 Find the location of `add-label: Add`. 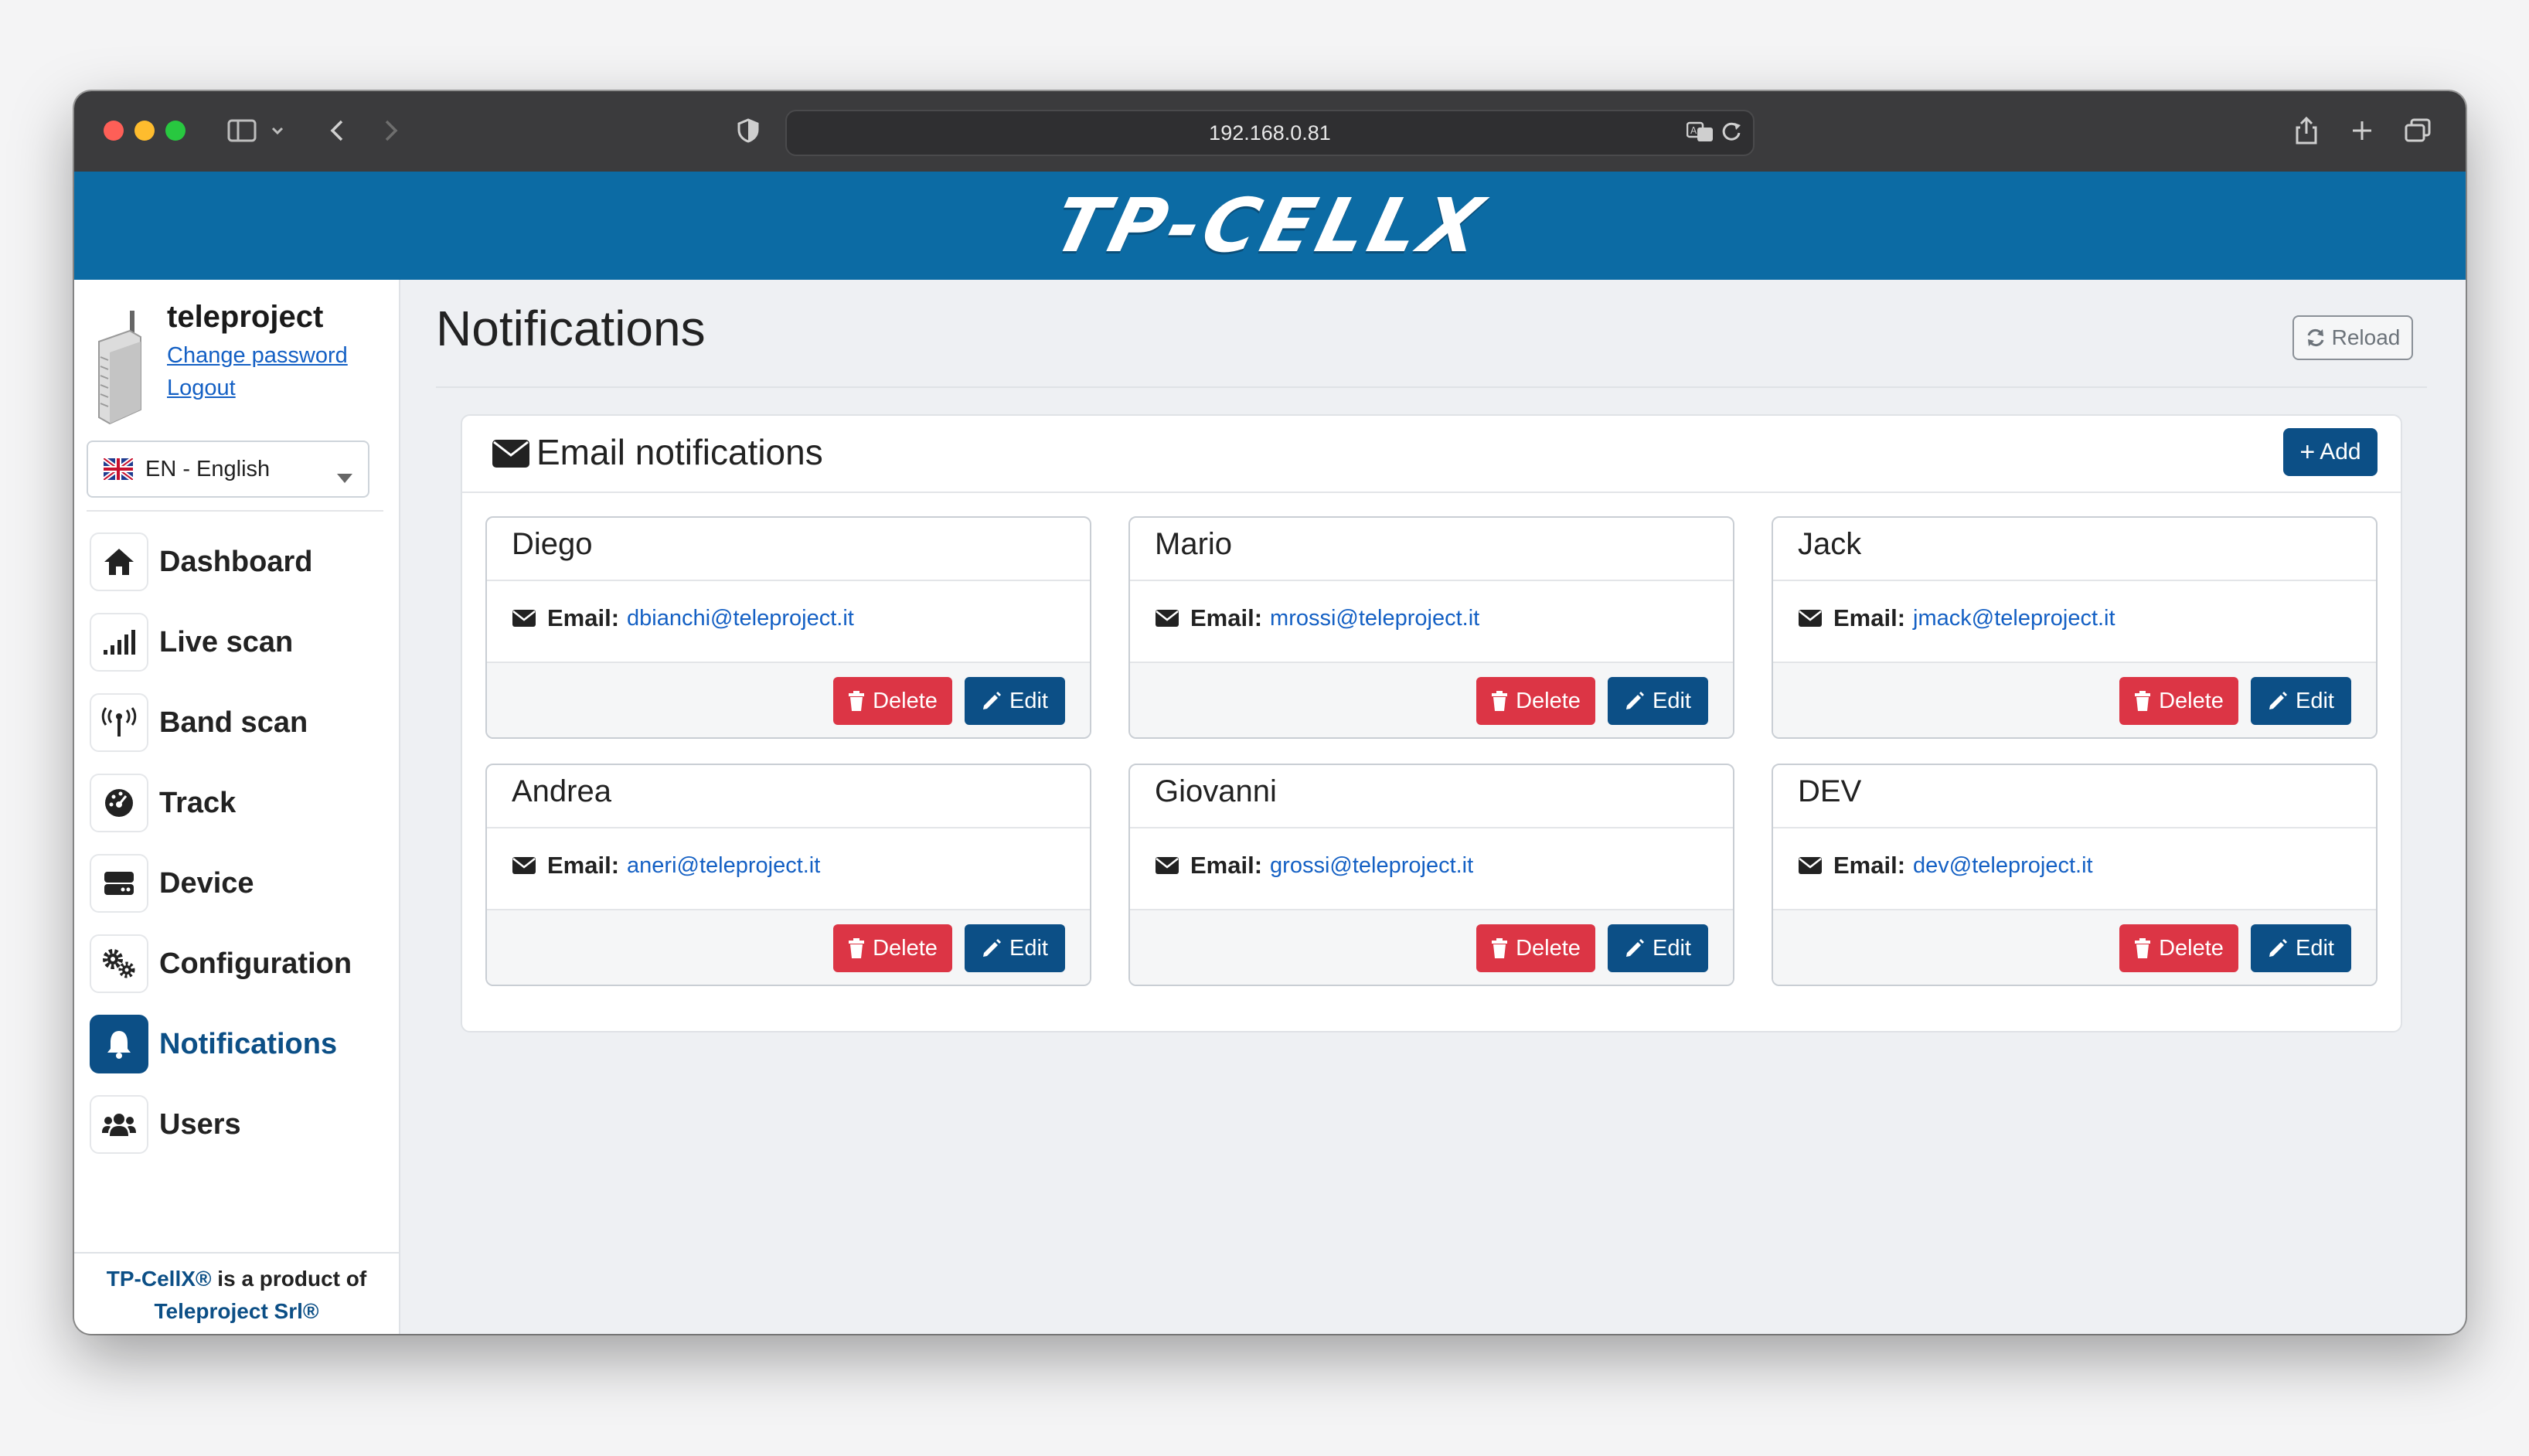

add-label: Add is located at coordinates (2340, 452).